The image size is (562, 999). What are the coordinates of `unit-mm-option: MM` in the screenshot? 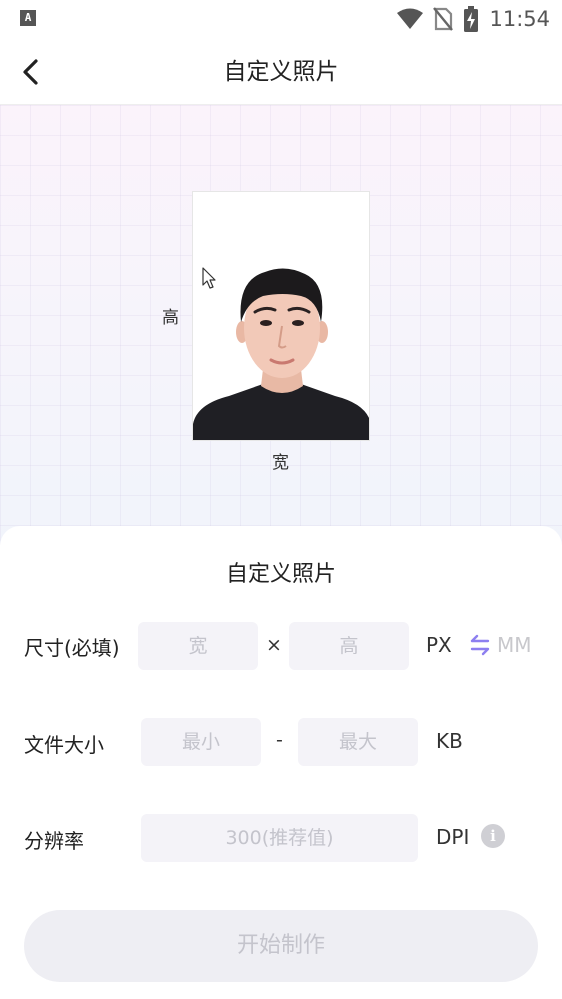 It's located at (514, 645).